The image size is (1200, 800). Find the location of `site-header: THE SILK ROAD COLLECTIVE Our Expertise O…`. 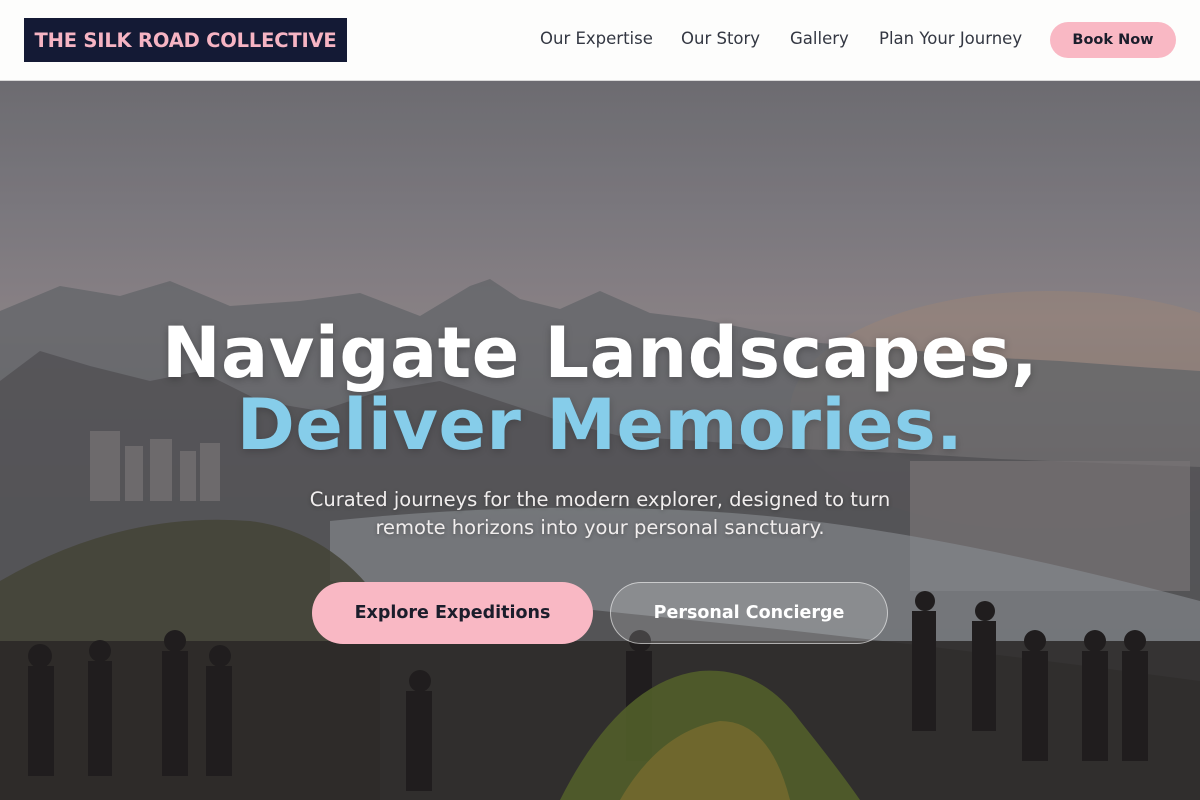

site-header: THE SILK ROAD COLLECTIVE Our Expertise O… is located at coordinates (600, 40).